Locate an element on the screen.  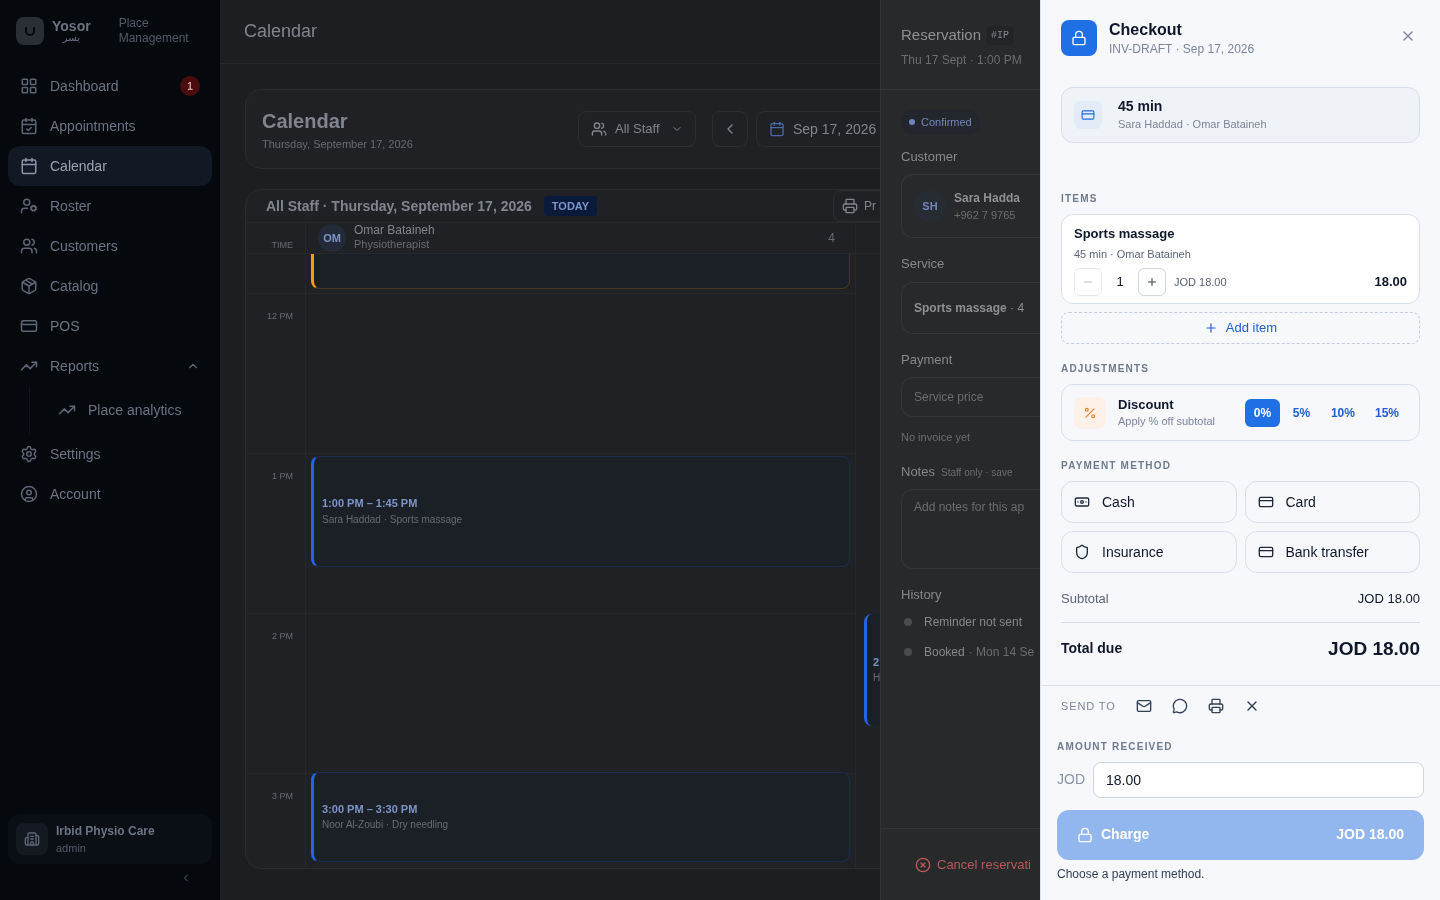
payment-method-button: Insurance is located at coordinates (1149, 552).